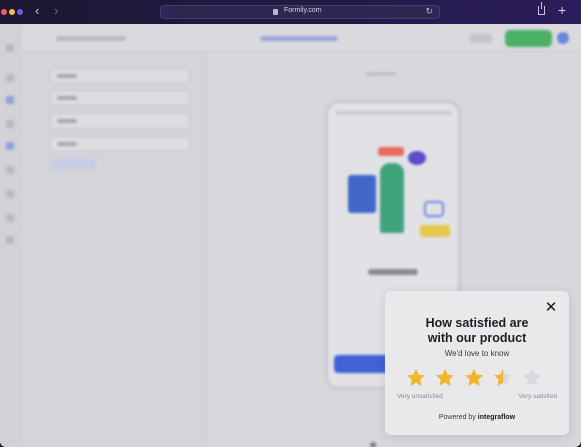 This screenshot has width=581, height=447. Describe the element at coordinates (11, 235) in the screenshot. I see `icon-rail` at that location.